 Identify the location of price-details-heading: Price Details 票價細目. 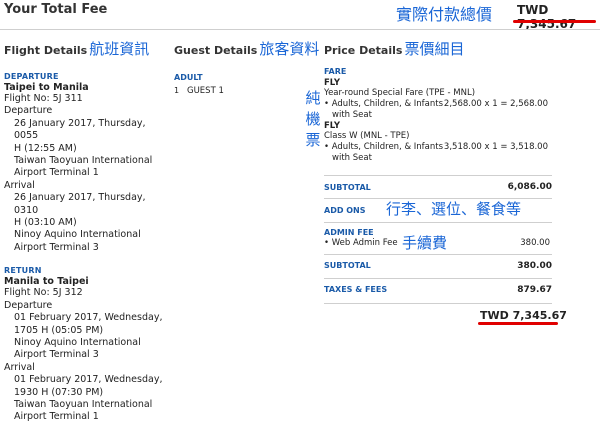
(439, 48).